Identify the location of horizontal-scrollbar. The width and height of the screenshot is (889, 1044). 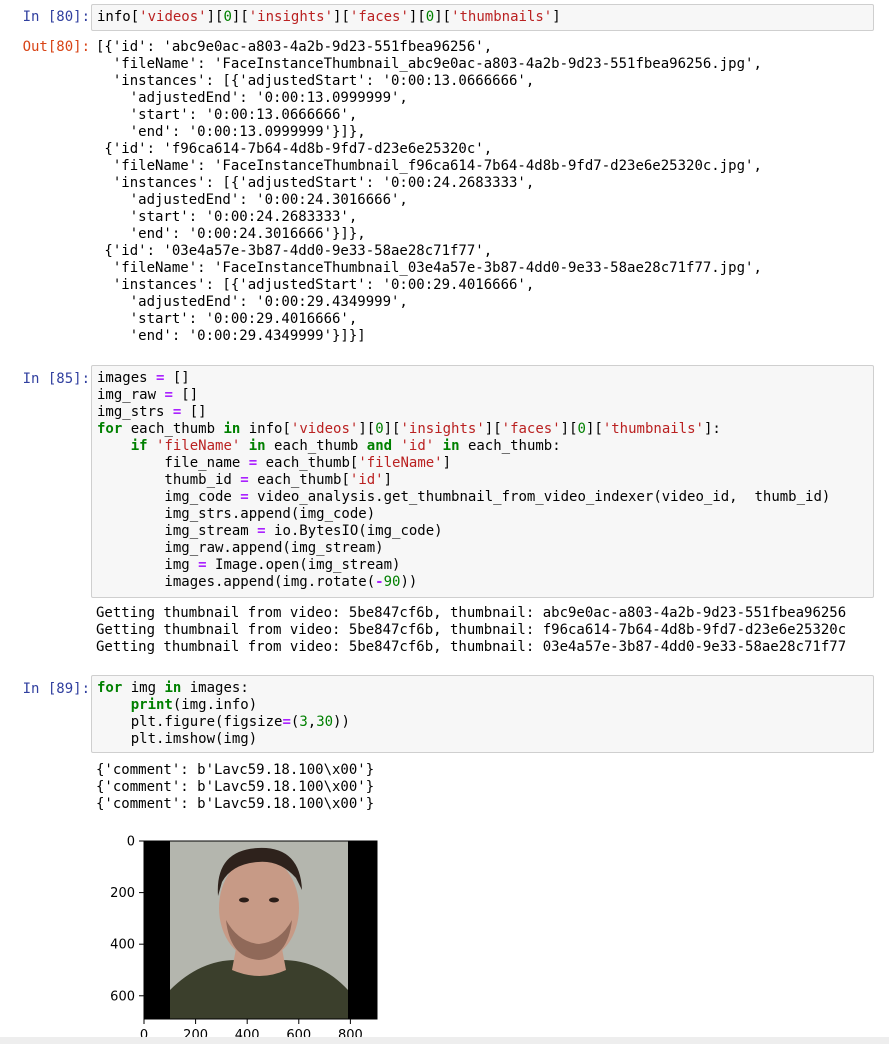
(444, 1040).